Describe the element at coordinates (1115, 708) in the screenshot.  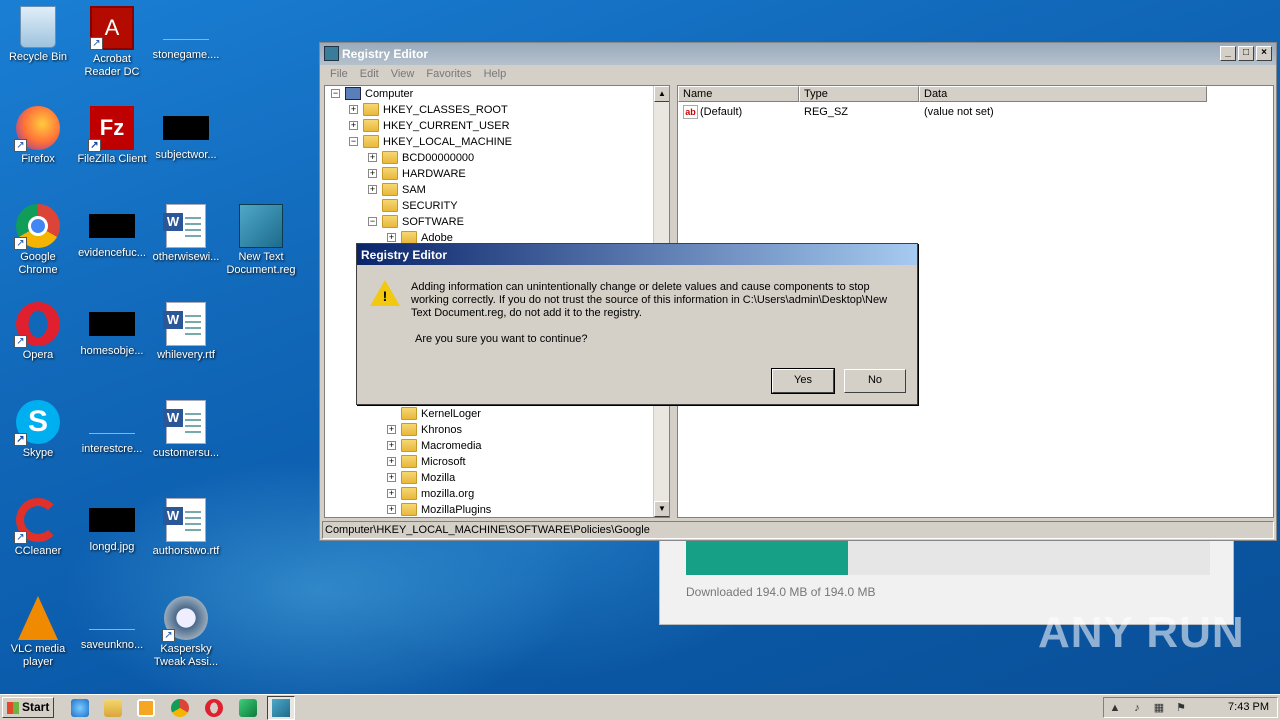
I see `show-hidden-icons: ▲` at that location.